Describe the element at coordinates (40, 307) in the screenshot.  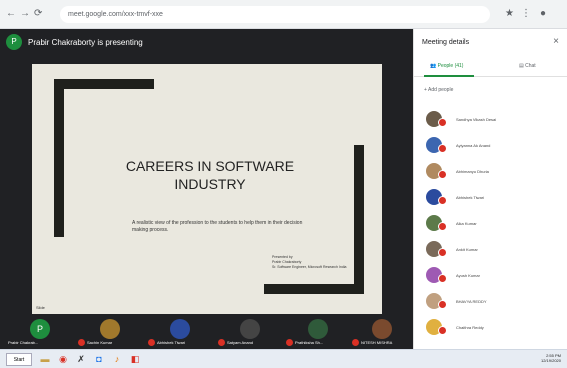
I see `slide-corner-label: Slide` at that location.